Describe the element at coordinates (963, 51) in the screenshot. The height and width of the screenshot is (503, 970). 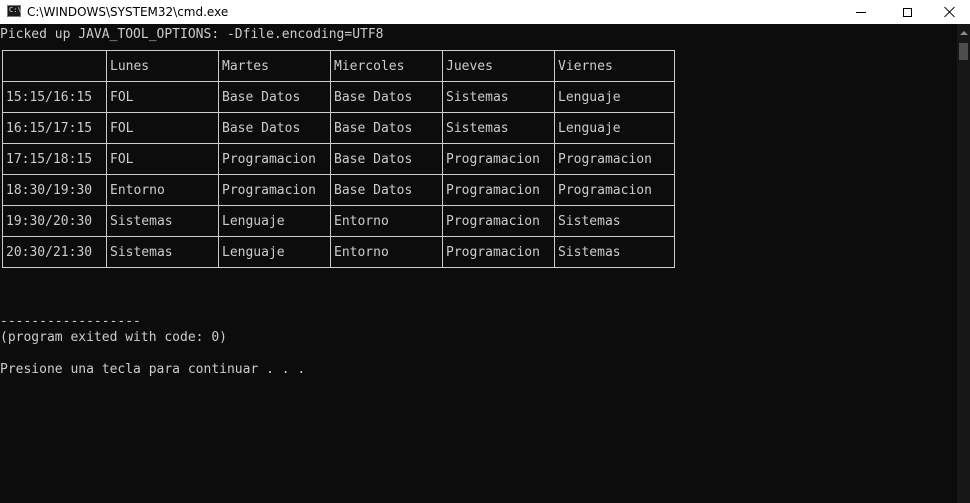
I see `scroll-thumb` at that location.